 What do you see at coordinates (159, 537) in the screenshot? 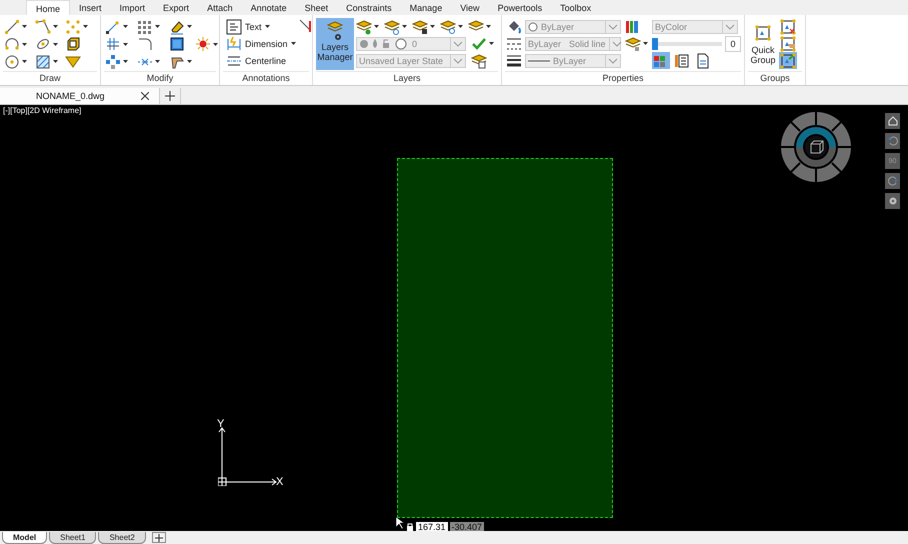
I see `add-sheet-button` at bounding box center [159, 537].